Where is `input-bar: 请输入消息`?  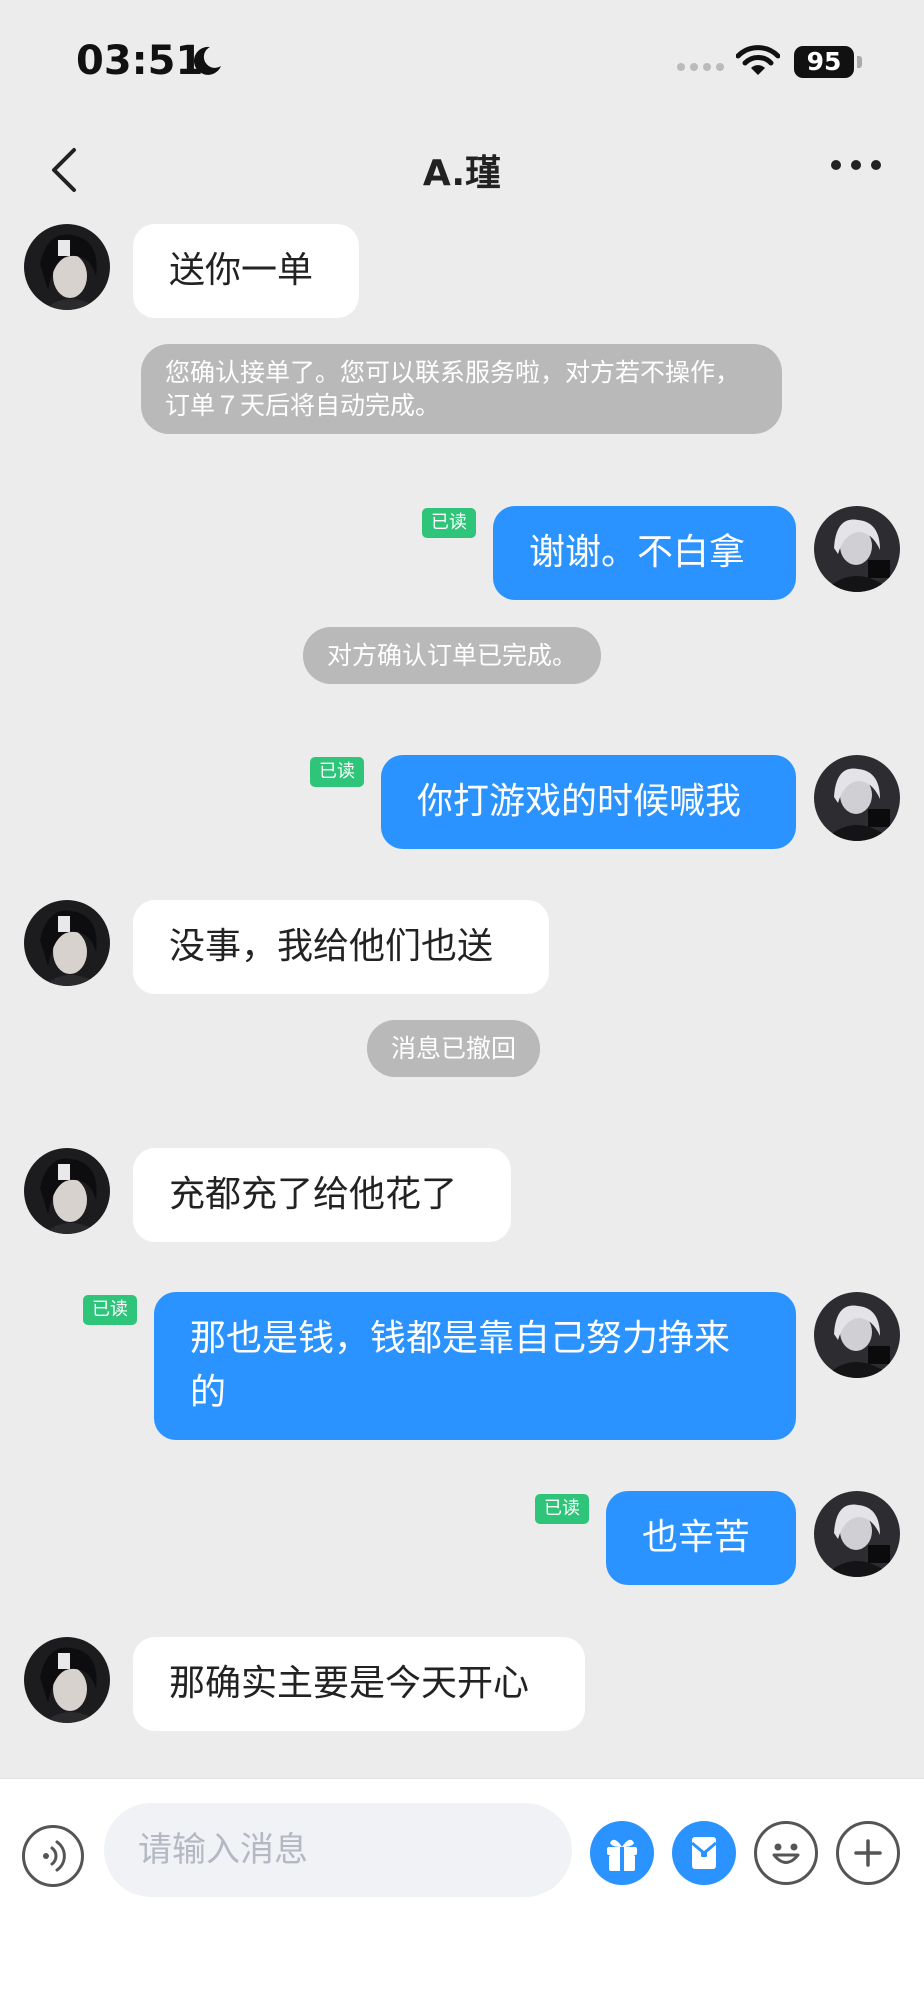
input-bar: 请输入消息 is located at coordinates (462, 1889).